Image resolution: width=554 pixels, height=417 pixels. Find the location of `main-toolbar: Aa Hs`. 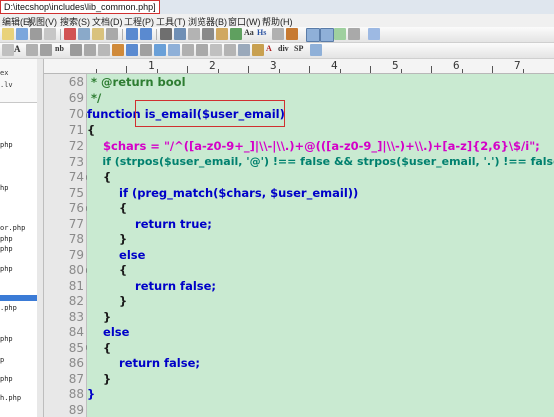

main-toolbar: Aa Hs is located at coordinates (277, 35).